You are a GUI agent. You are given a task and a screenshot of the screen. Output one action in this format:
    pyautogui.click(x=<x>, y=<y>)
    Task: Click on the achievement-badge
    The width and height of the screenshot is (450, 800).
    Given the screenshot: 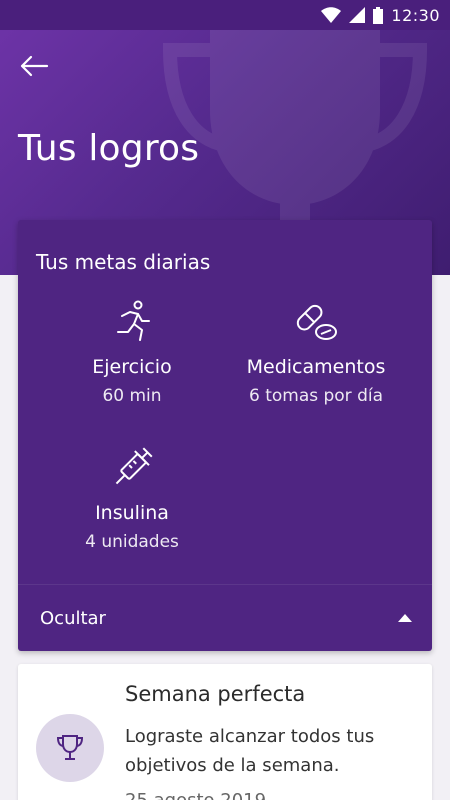 What is the action you would take?
    pyautogui.click(x=70, y=748)
    